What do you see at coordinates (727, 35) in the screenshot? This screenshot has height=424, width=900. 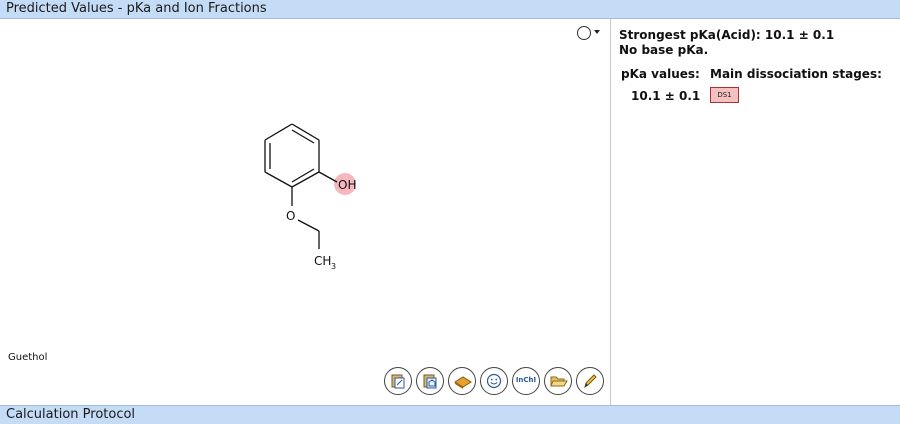 I see `strongest-pka-text: Strongest pKa(Acid): 10.1 ± 0.1` at bounding box center [727, 35].